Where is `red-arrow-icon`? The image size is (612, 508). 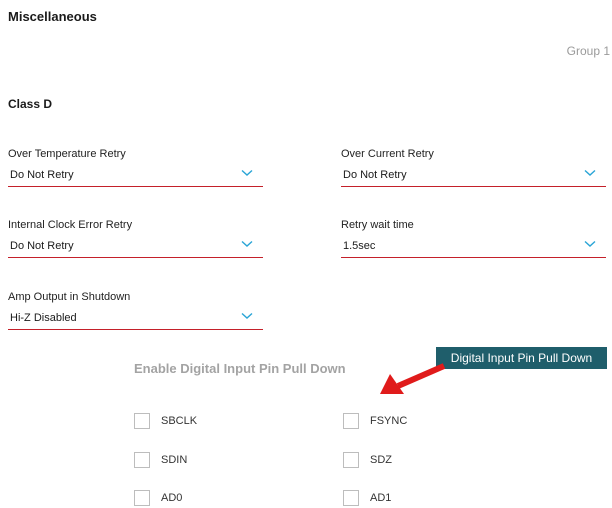
red-arrow-icon is located at coordinates (413, 378).